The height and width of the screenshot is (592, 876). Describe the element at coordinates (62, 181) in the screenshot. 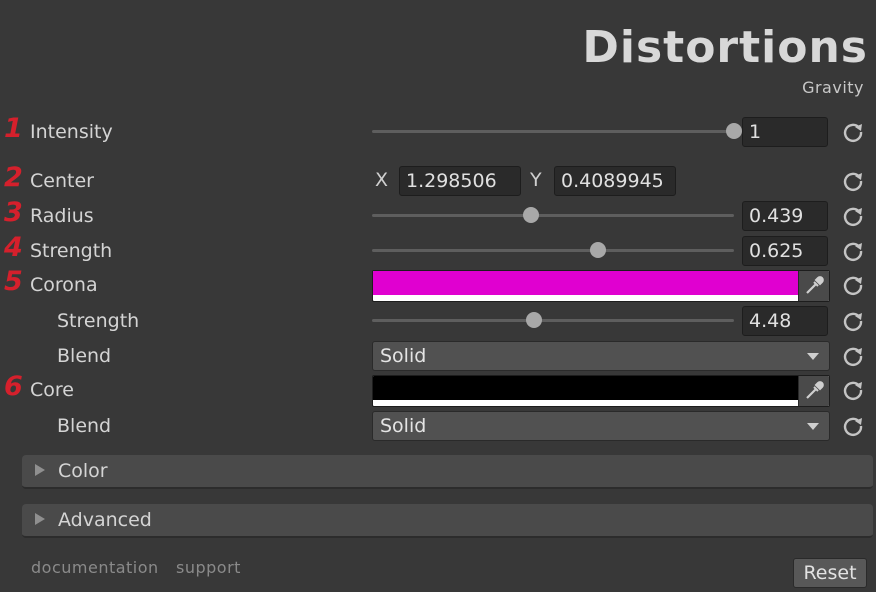

I see `center-label: Center` at that location.